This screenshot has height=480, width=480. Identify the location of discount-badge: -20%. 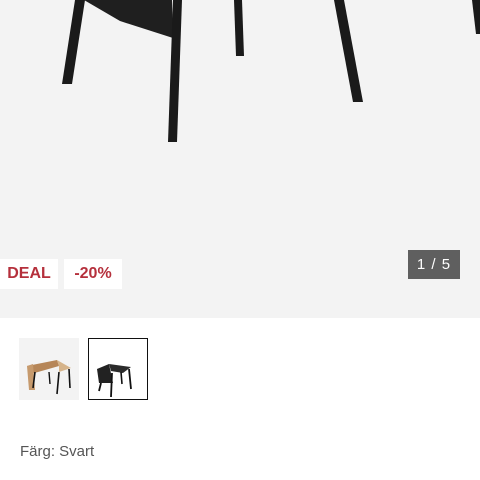
(93, 274).